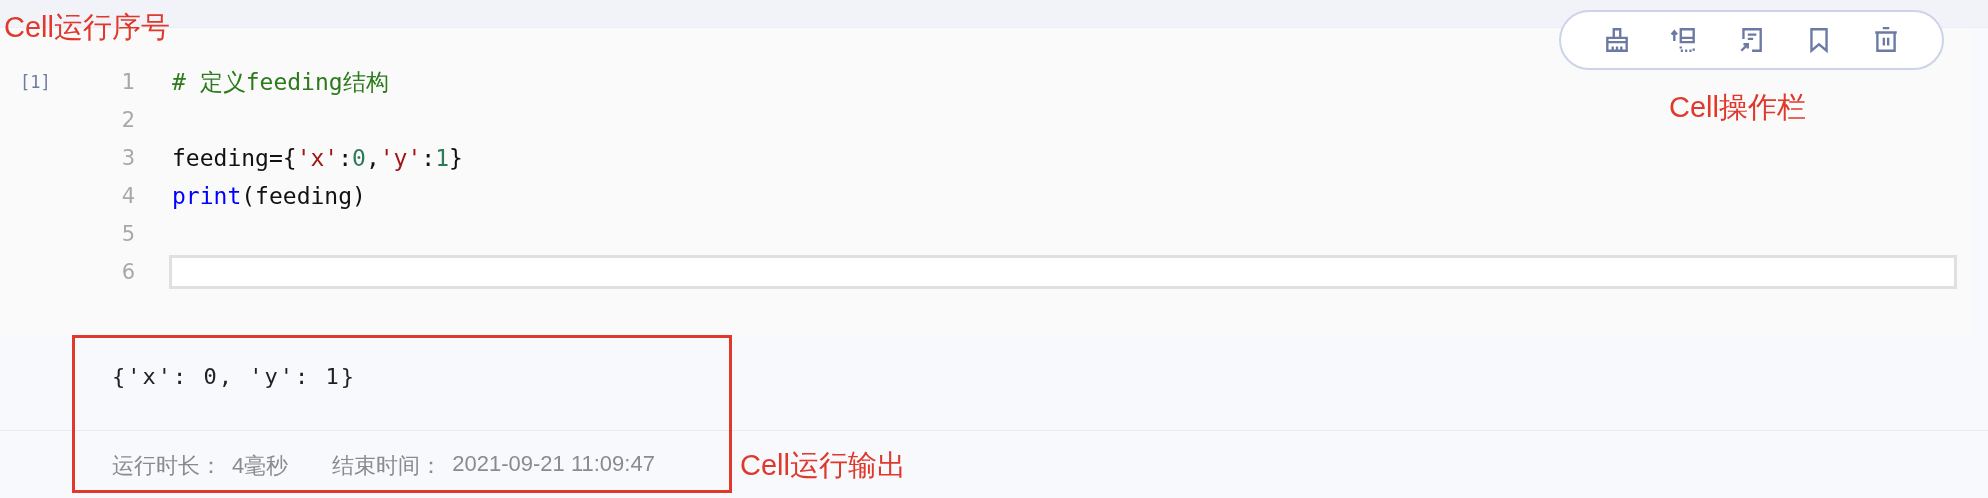 This screenshot has width=1988, height=498. What do you see at coordinates (823, 465) in the screenshot?
I see `annotation-label: Cell运行输出` at bounding box center [823, 465].